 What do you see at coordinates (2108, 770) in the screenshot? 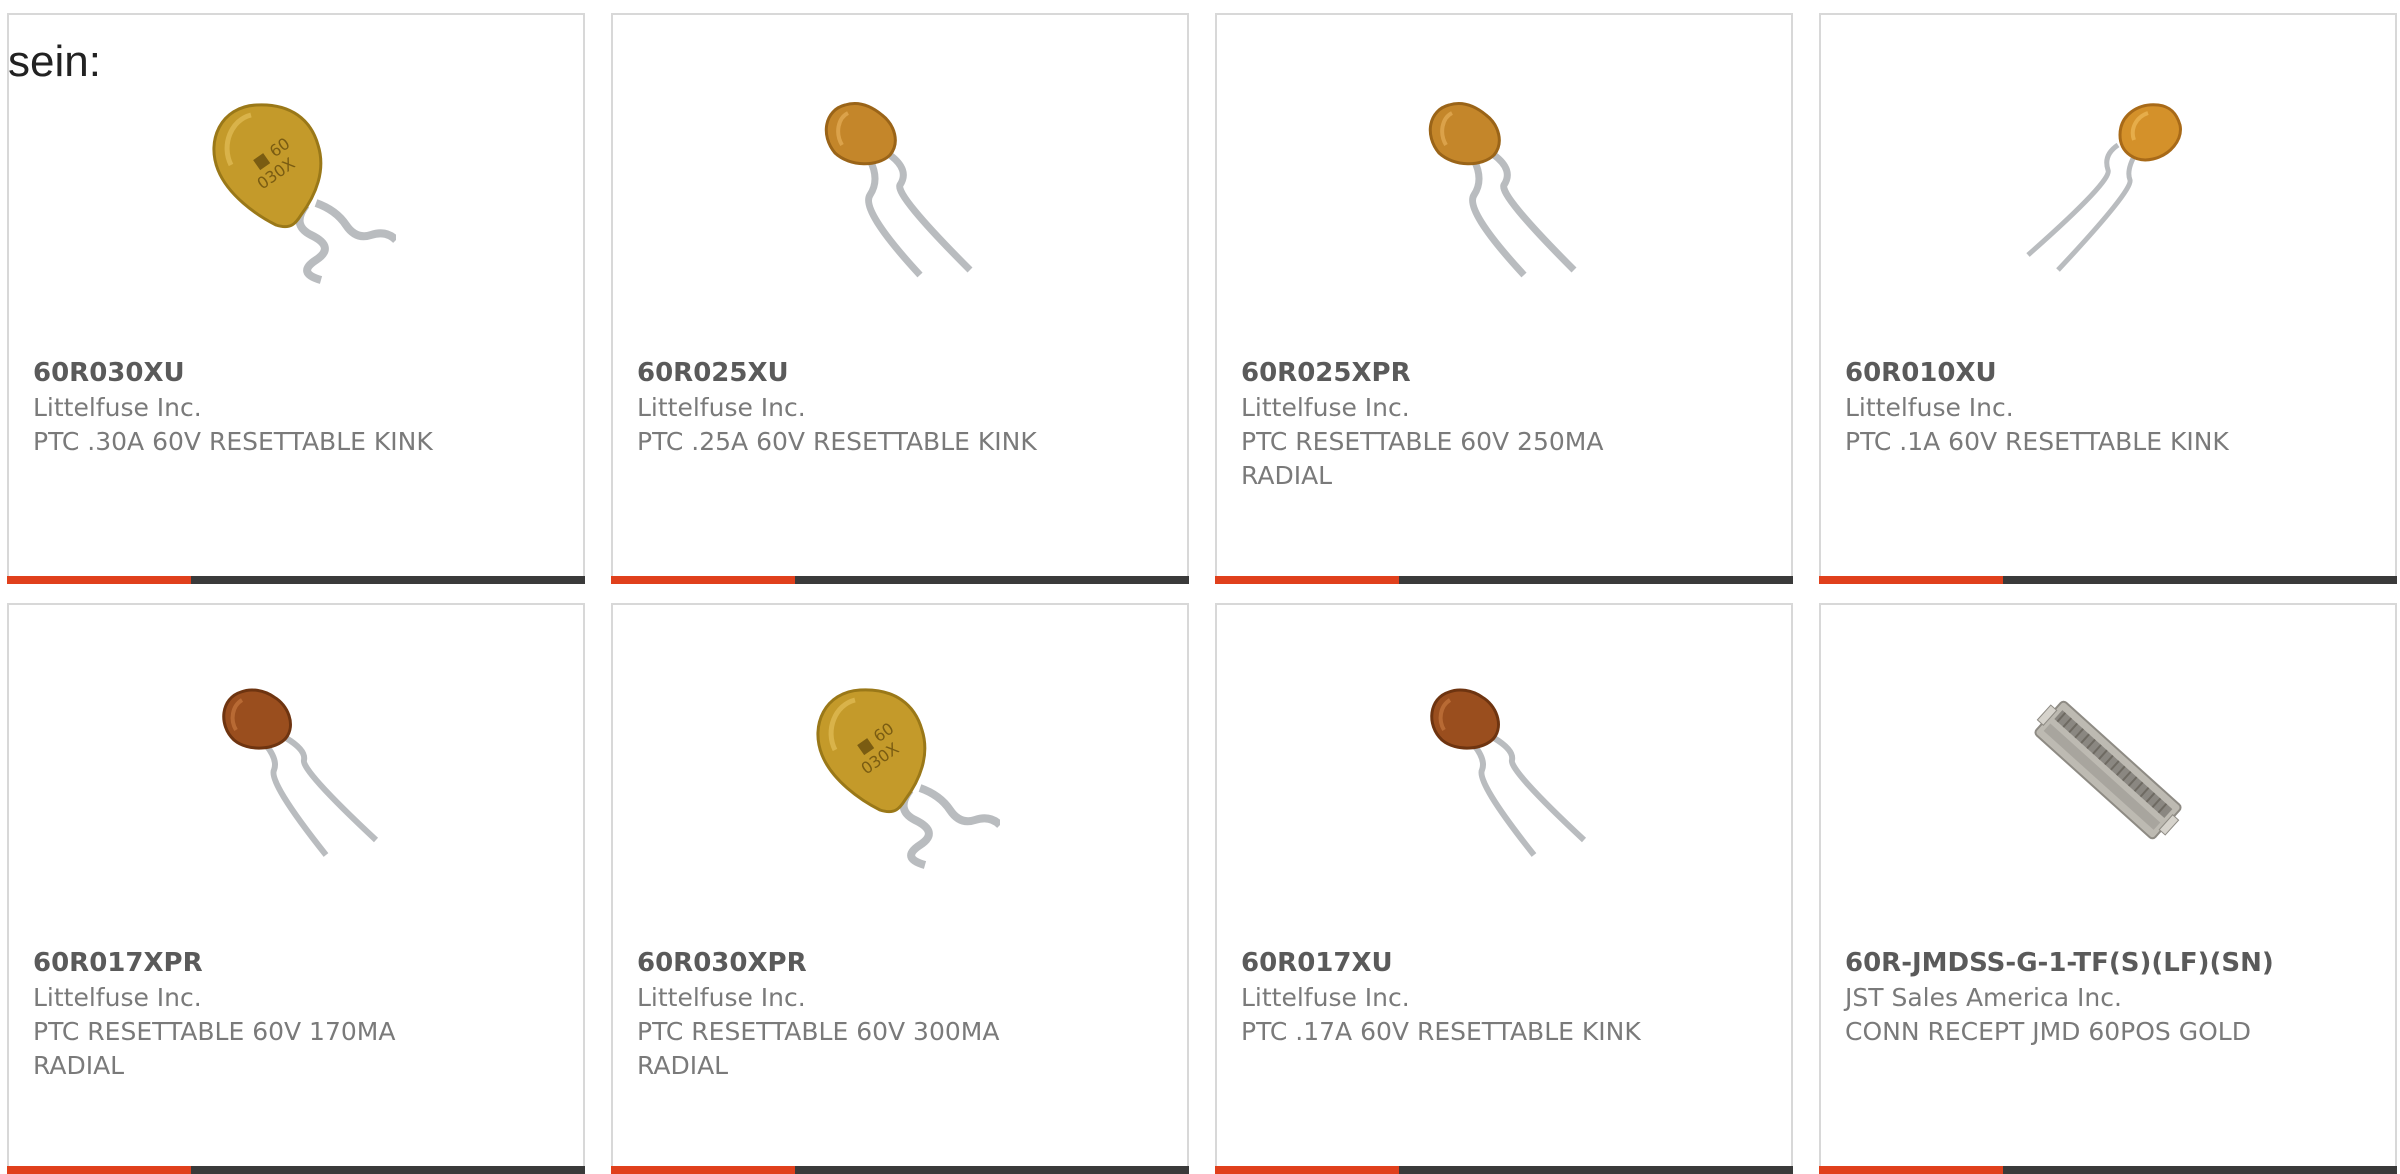
I see `connector-icon` at bounding box center [2108, 770].